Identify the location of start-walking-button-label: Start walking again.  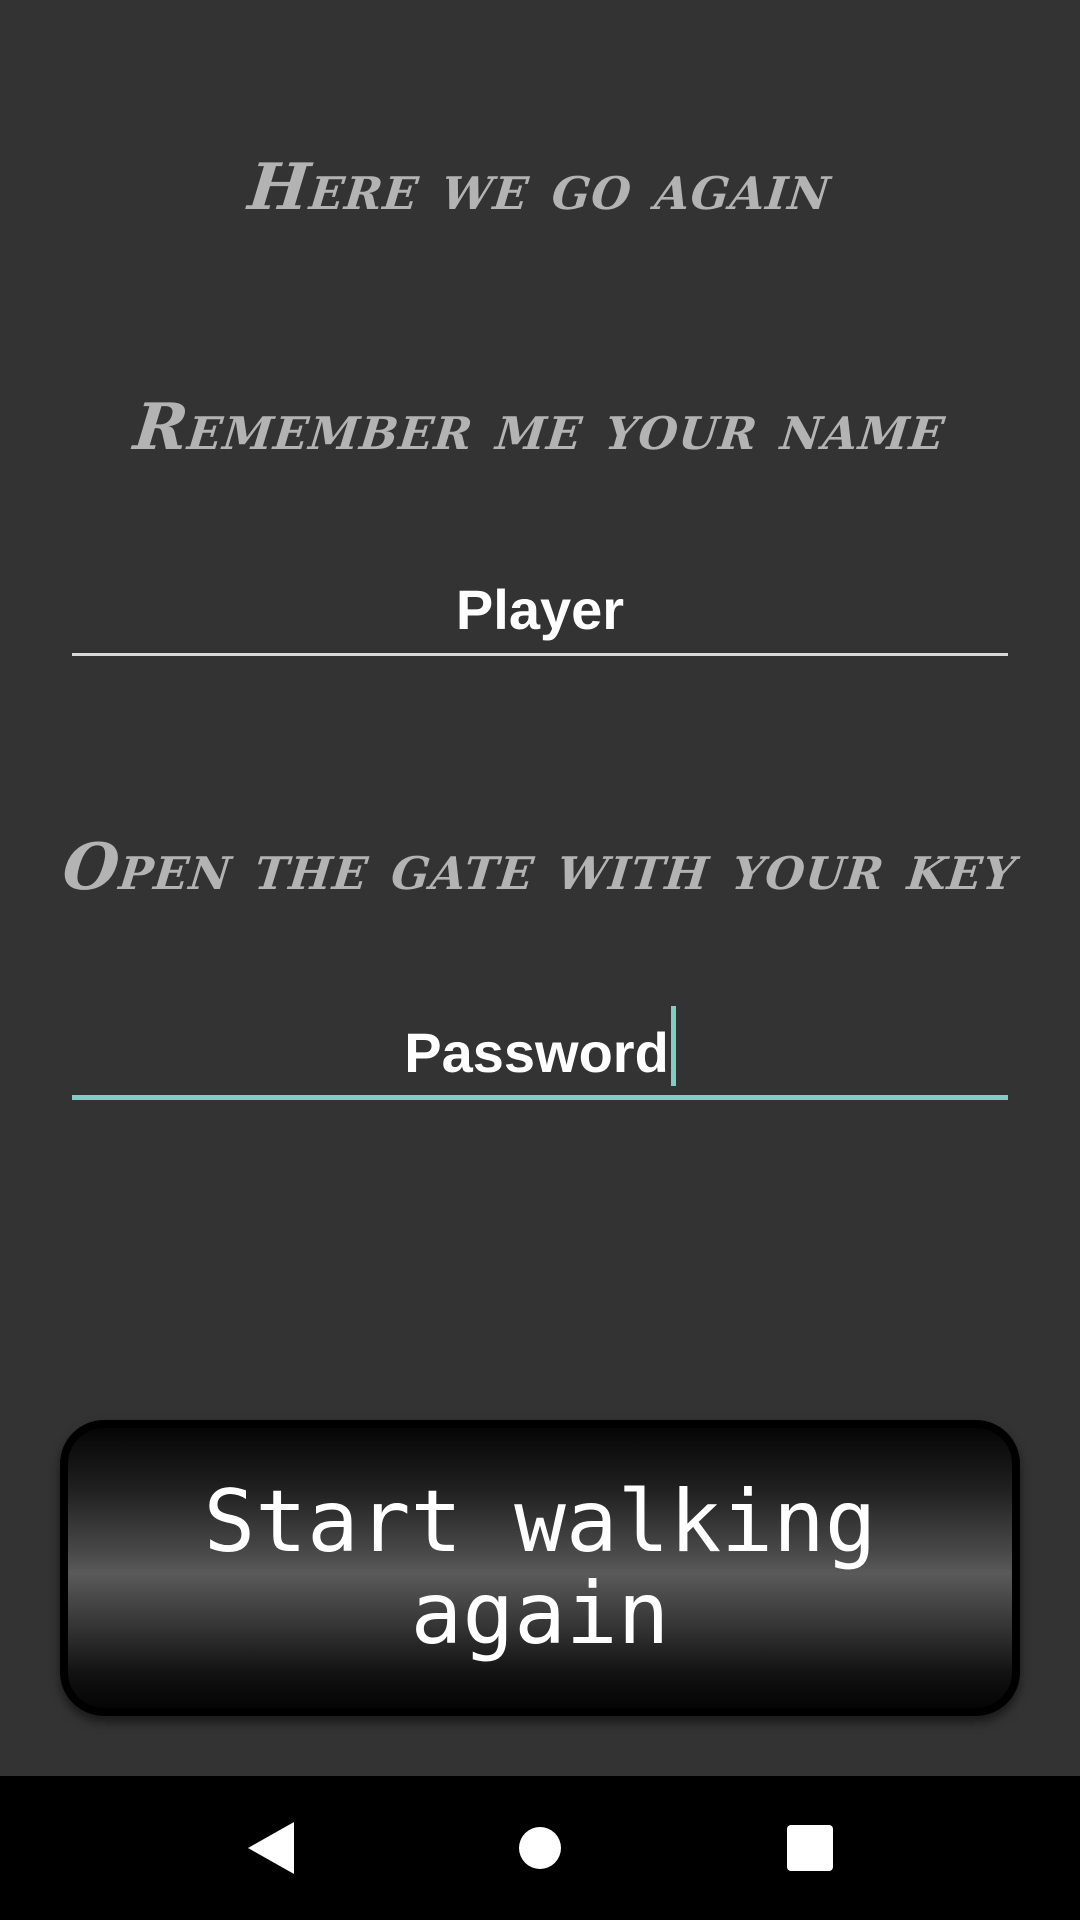
(540, 1568).